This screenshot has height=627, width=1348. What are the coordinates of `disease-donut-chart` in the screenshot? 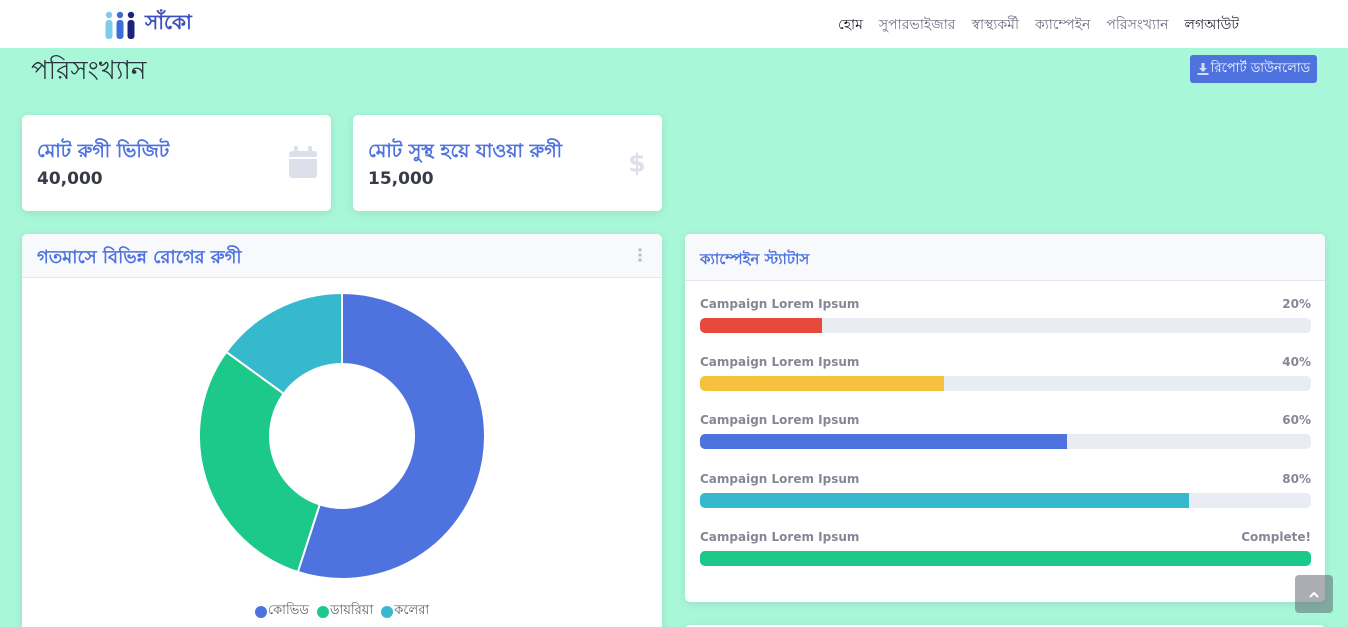 It's located at (342, 436).